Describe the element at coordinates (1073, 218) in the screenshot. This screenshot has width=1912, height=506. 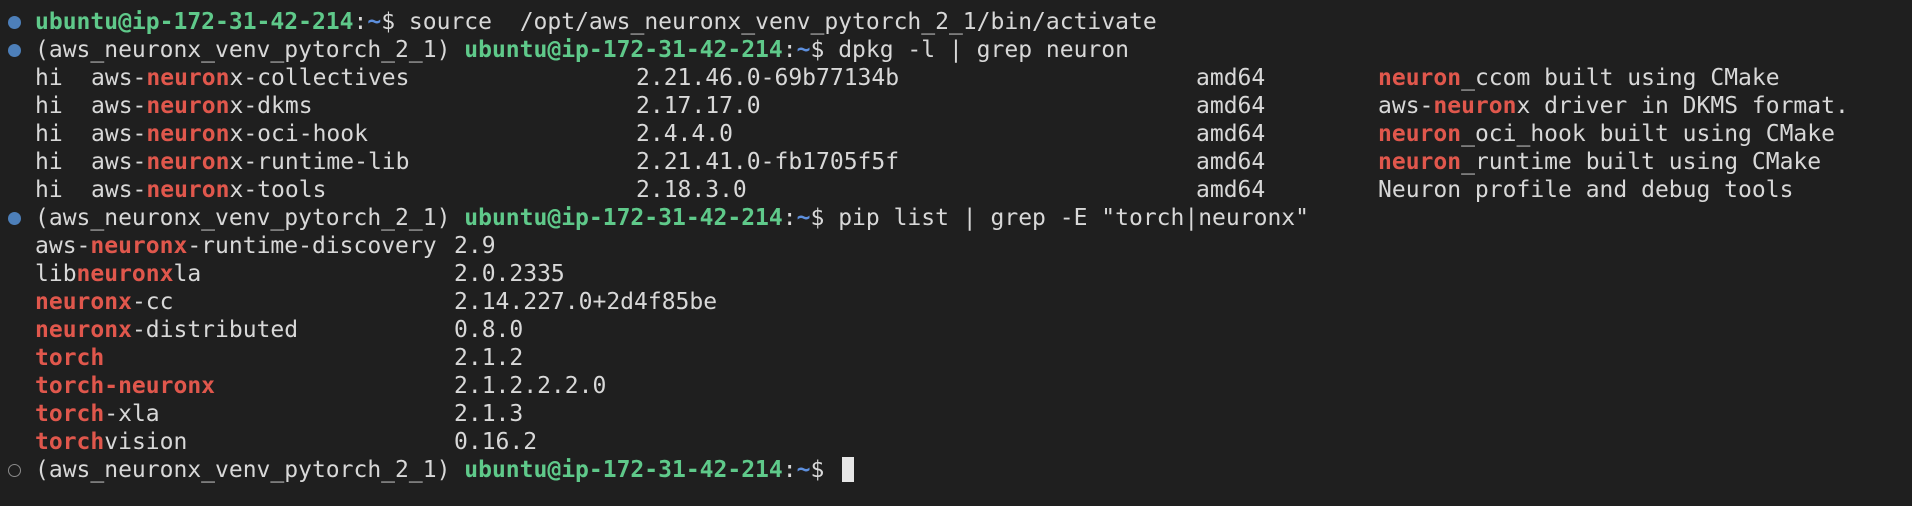
I see `command-text: pip list | grep -E "torch|neuronx"` at that location.